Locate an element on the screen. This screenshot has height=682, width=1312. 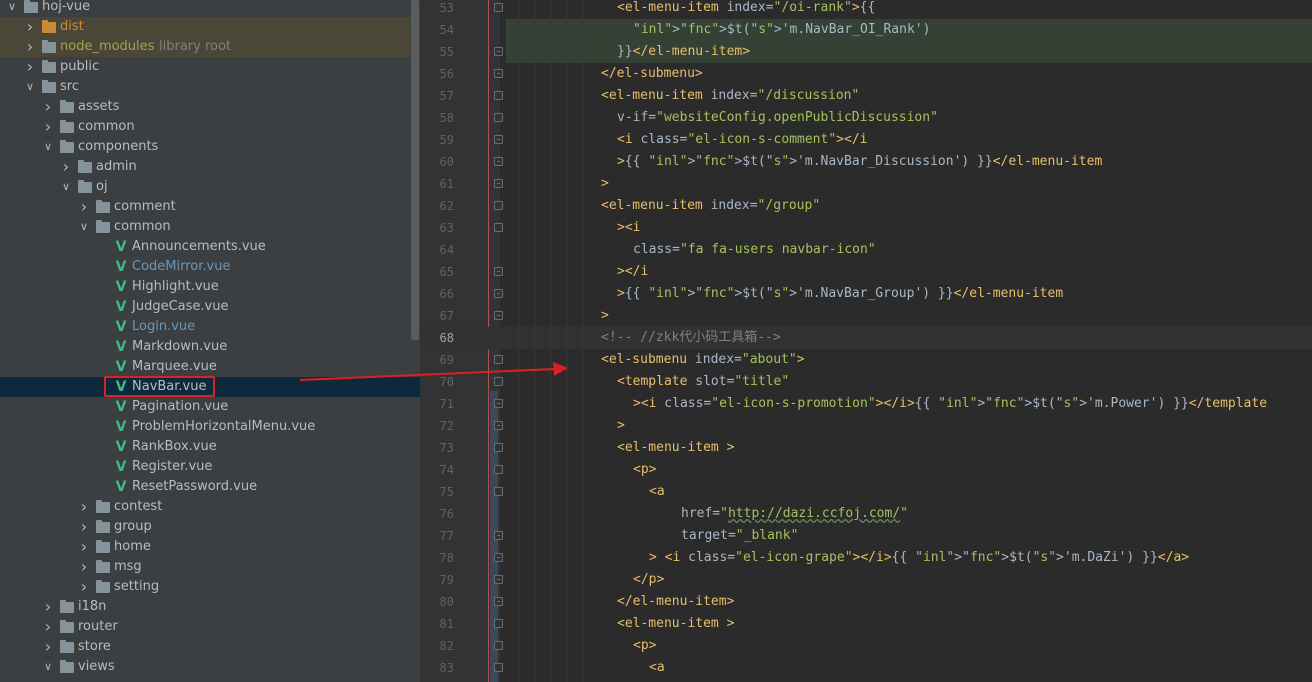
tree-file-item: V Pagination.vue is located at coordinates (210, 407).